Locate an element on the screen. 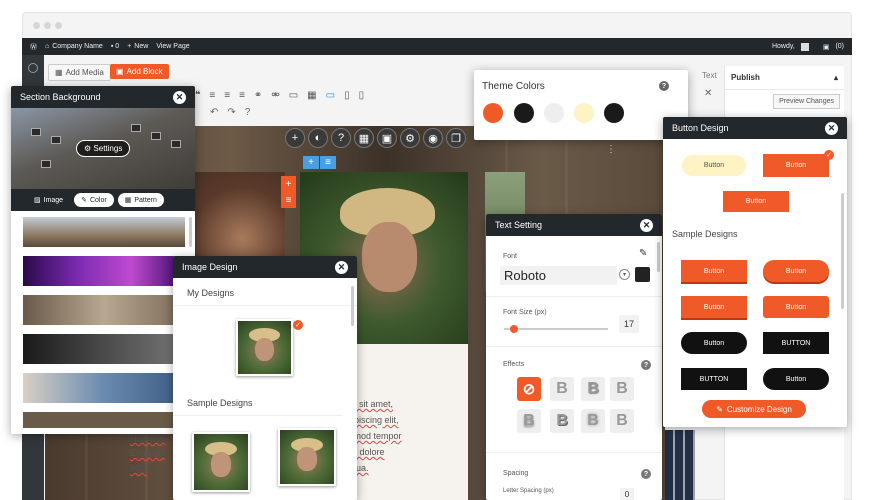  tab-image: ▨ Image is located at coordinates (48, 200).